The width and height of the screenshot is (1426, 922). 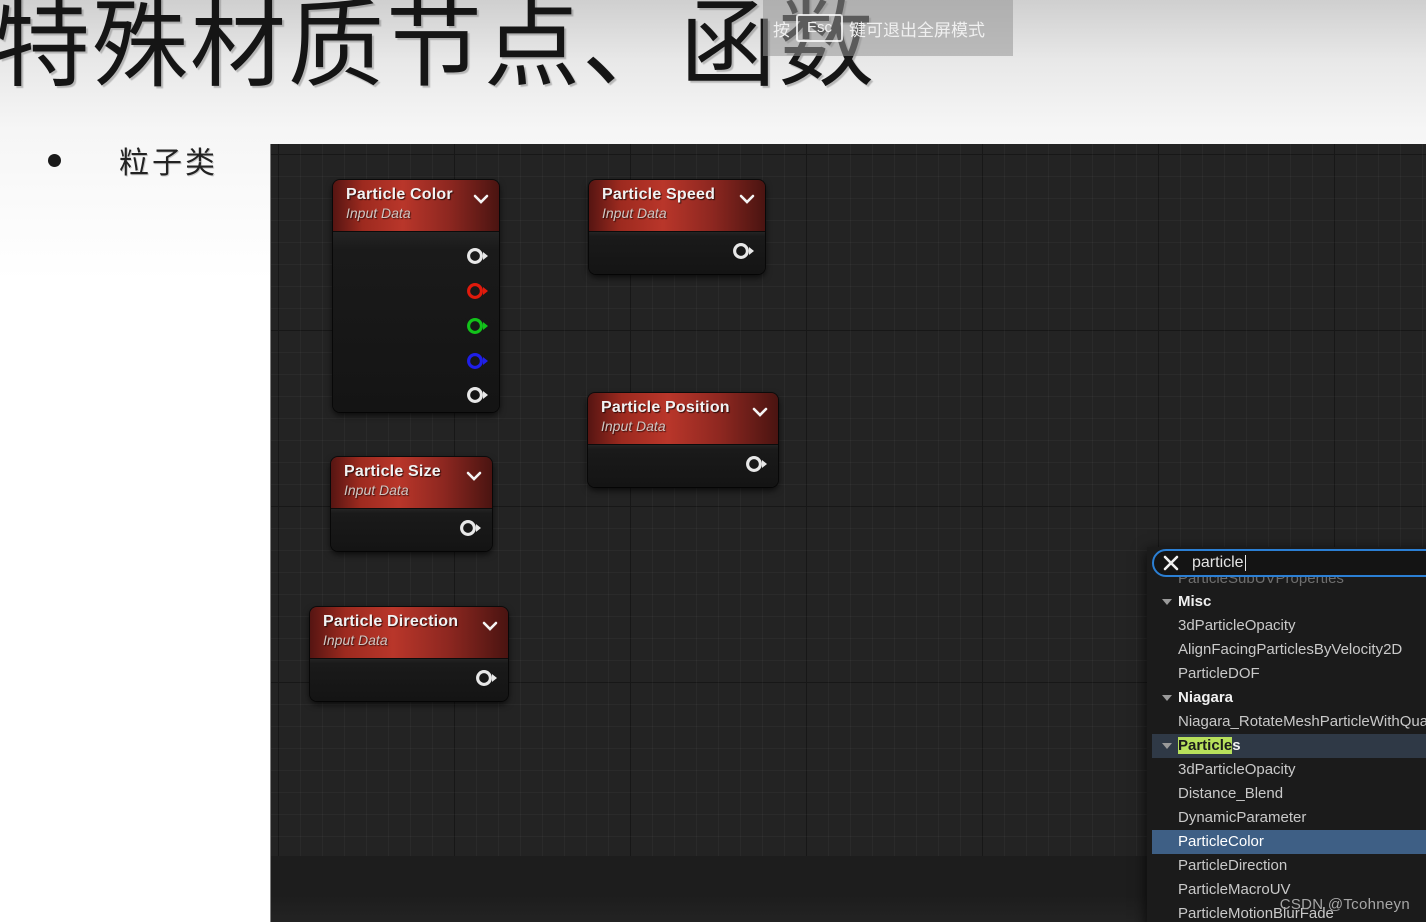 I want to click on page-title: 特殊材质节点、函数, so click(x=438, y=49).